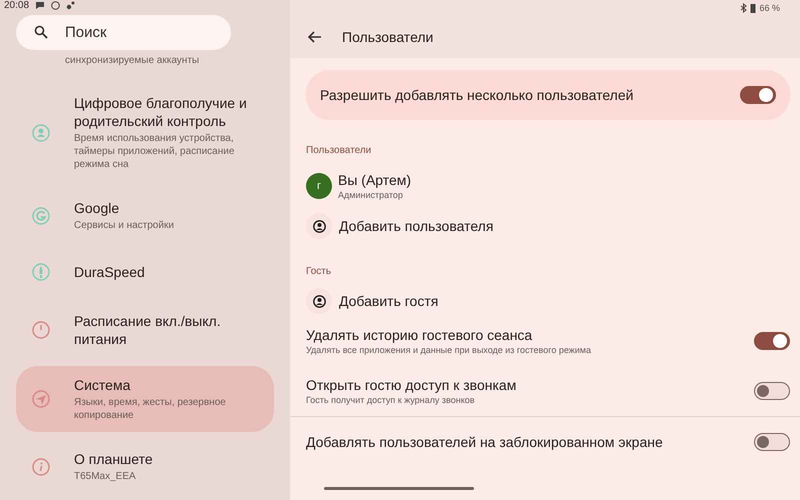 Image resolution: width=800 pixels, height=500 pixels. I want to click on search-field: Поиск, so click(123, 32).